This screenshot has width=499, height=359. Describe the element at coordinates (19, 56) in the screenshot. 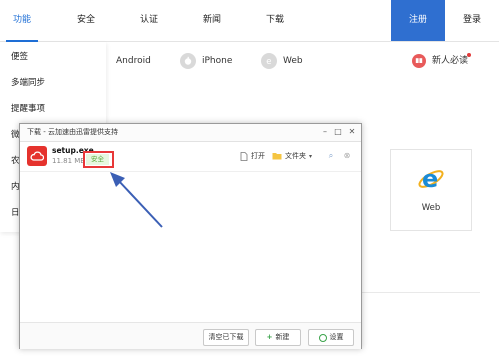

I see `dropdown-item-notes: 便签` at that location.